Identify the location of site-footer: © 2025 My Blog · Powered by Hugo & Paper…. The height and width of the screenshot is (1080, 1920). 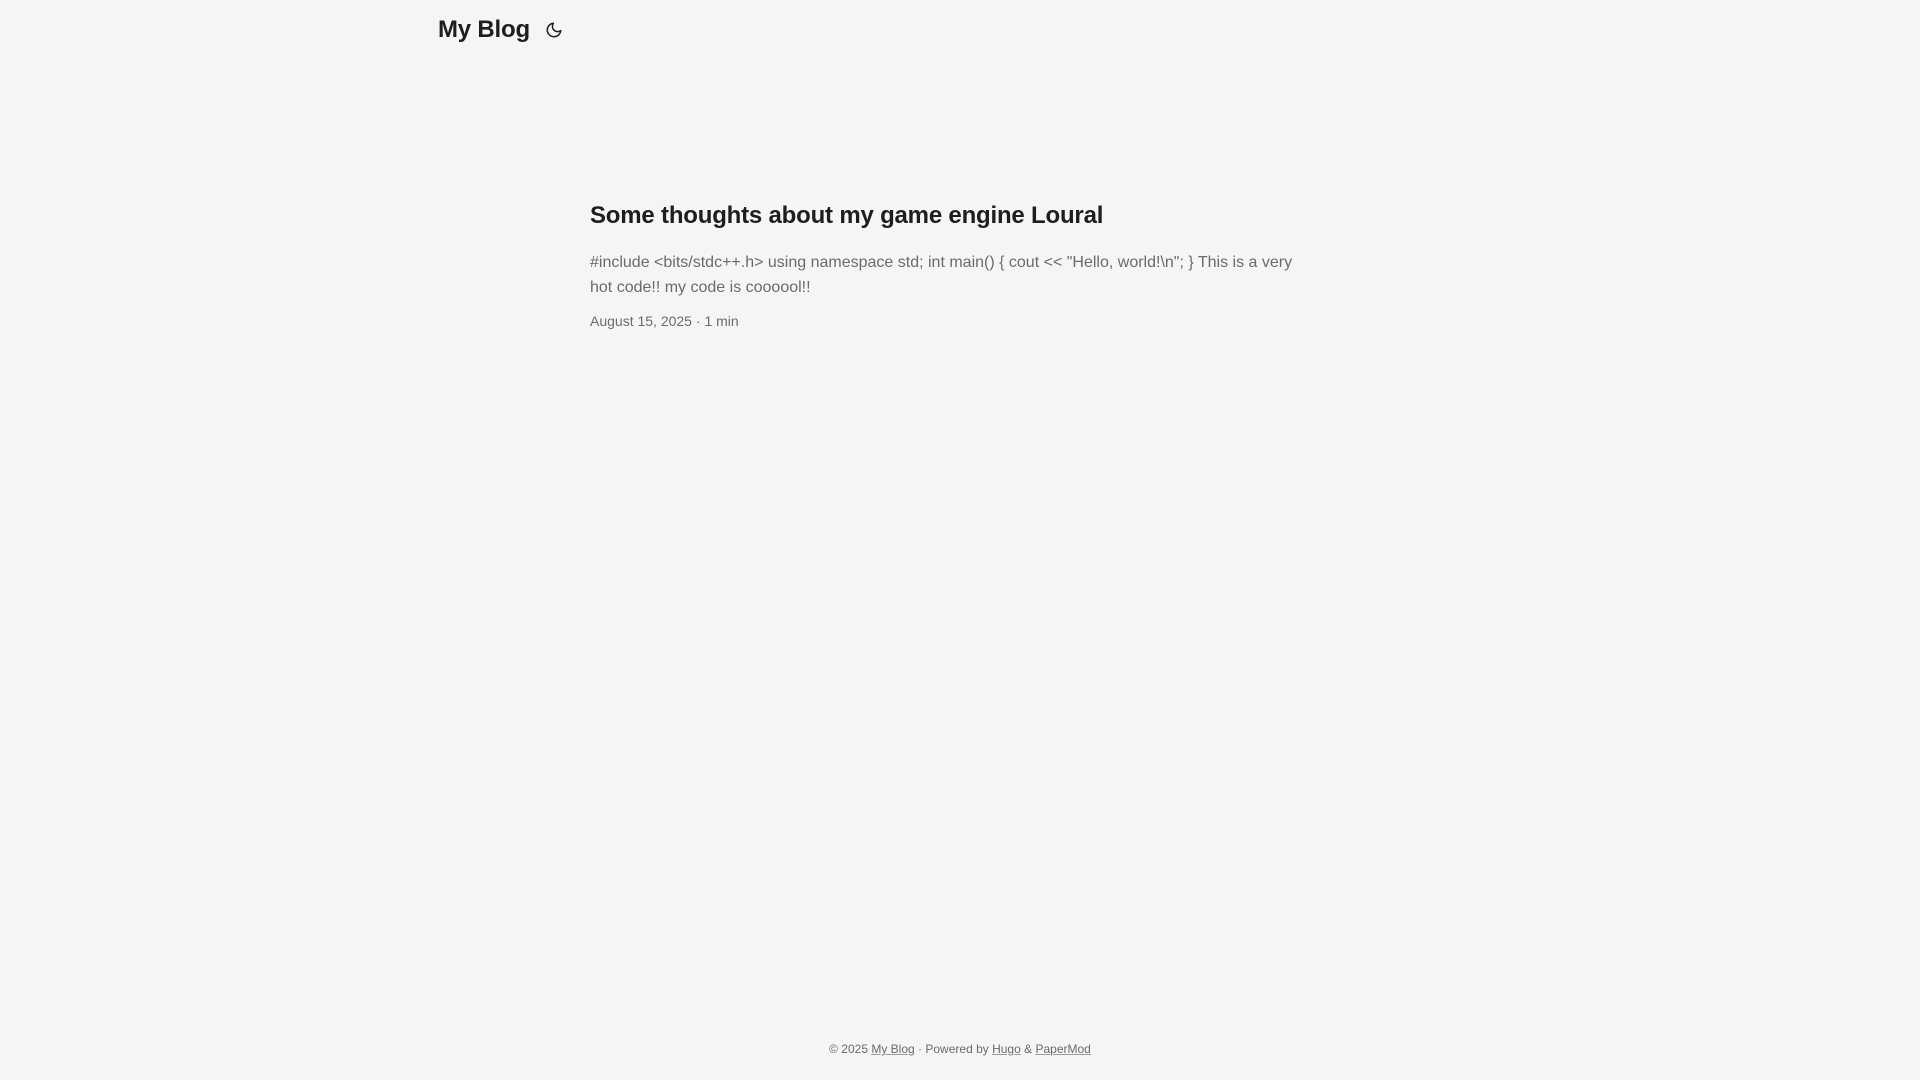
(960, 1049).